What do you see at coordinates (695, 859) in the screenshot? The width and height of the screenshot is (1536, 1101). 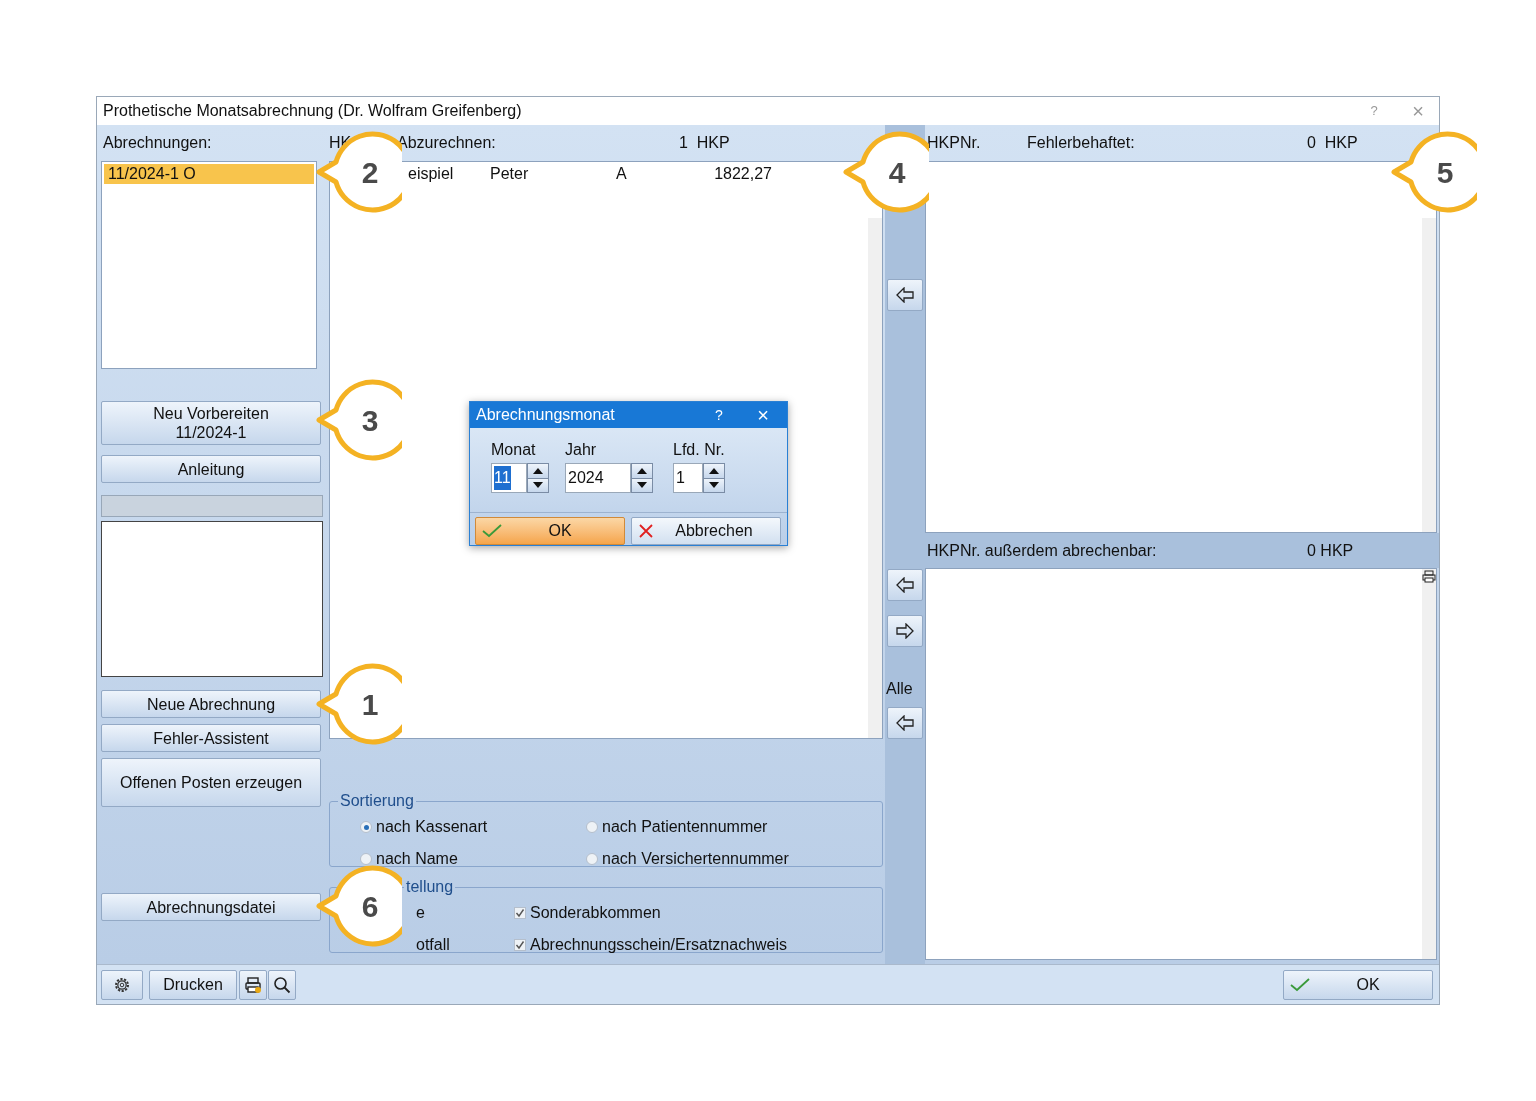 I see `option-label: nach Versichertennummer` at bounding box center [695, 859].